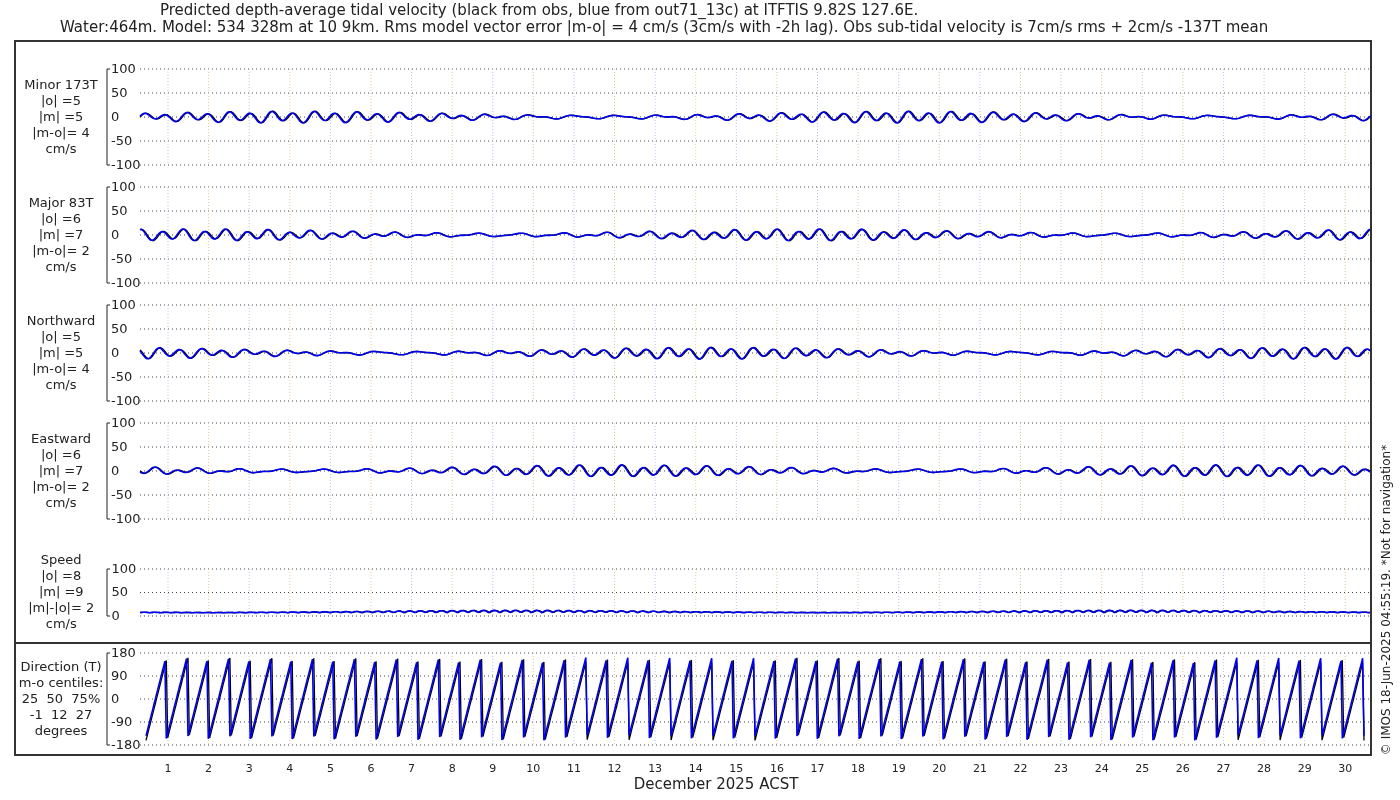 The width and height of the screenshot is (1400, 800). I want to click on y-tick-label: -180, so click(126, 745).